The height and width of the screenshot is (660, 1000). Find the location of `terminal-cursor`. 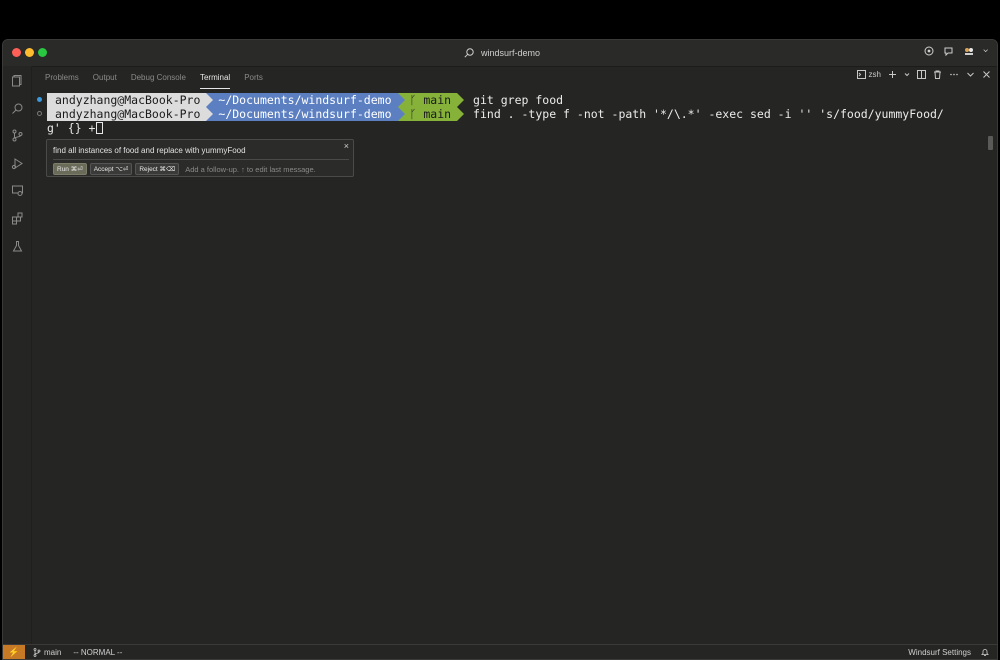

terminal-cursor is located at coordinates (100, 128).